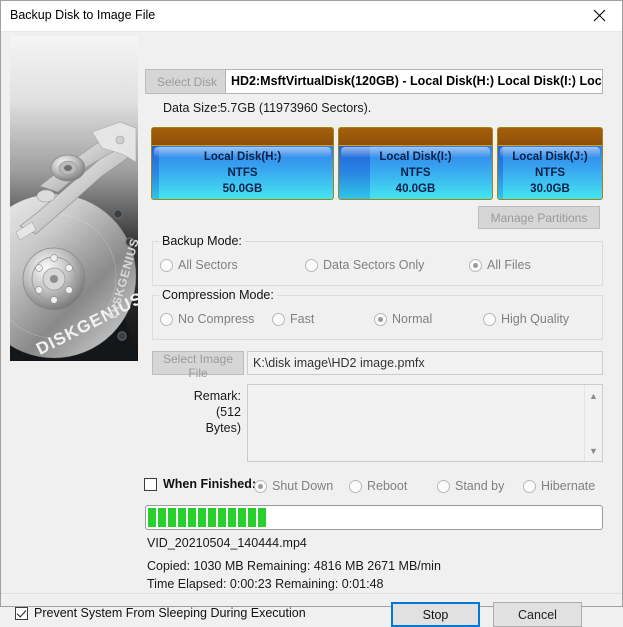  I want to click on partition-body: Local Disk(H:) NTFS 50.0GB, so click(242, 172).